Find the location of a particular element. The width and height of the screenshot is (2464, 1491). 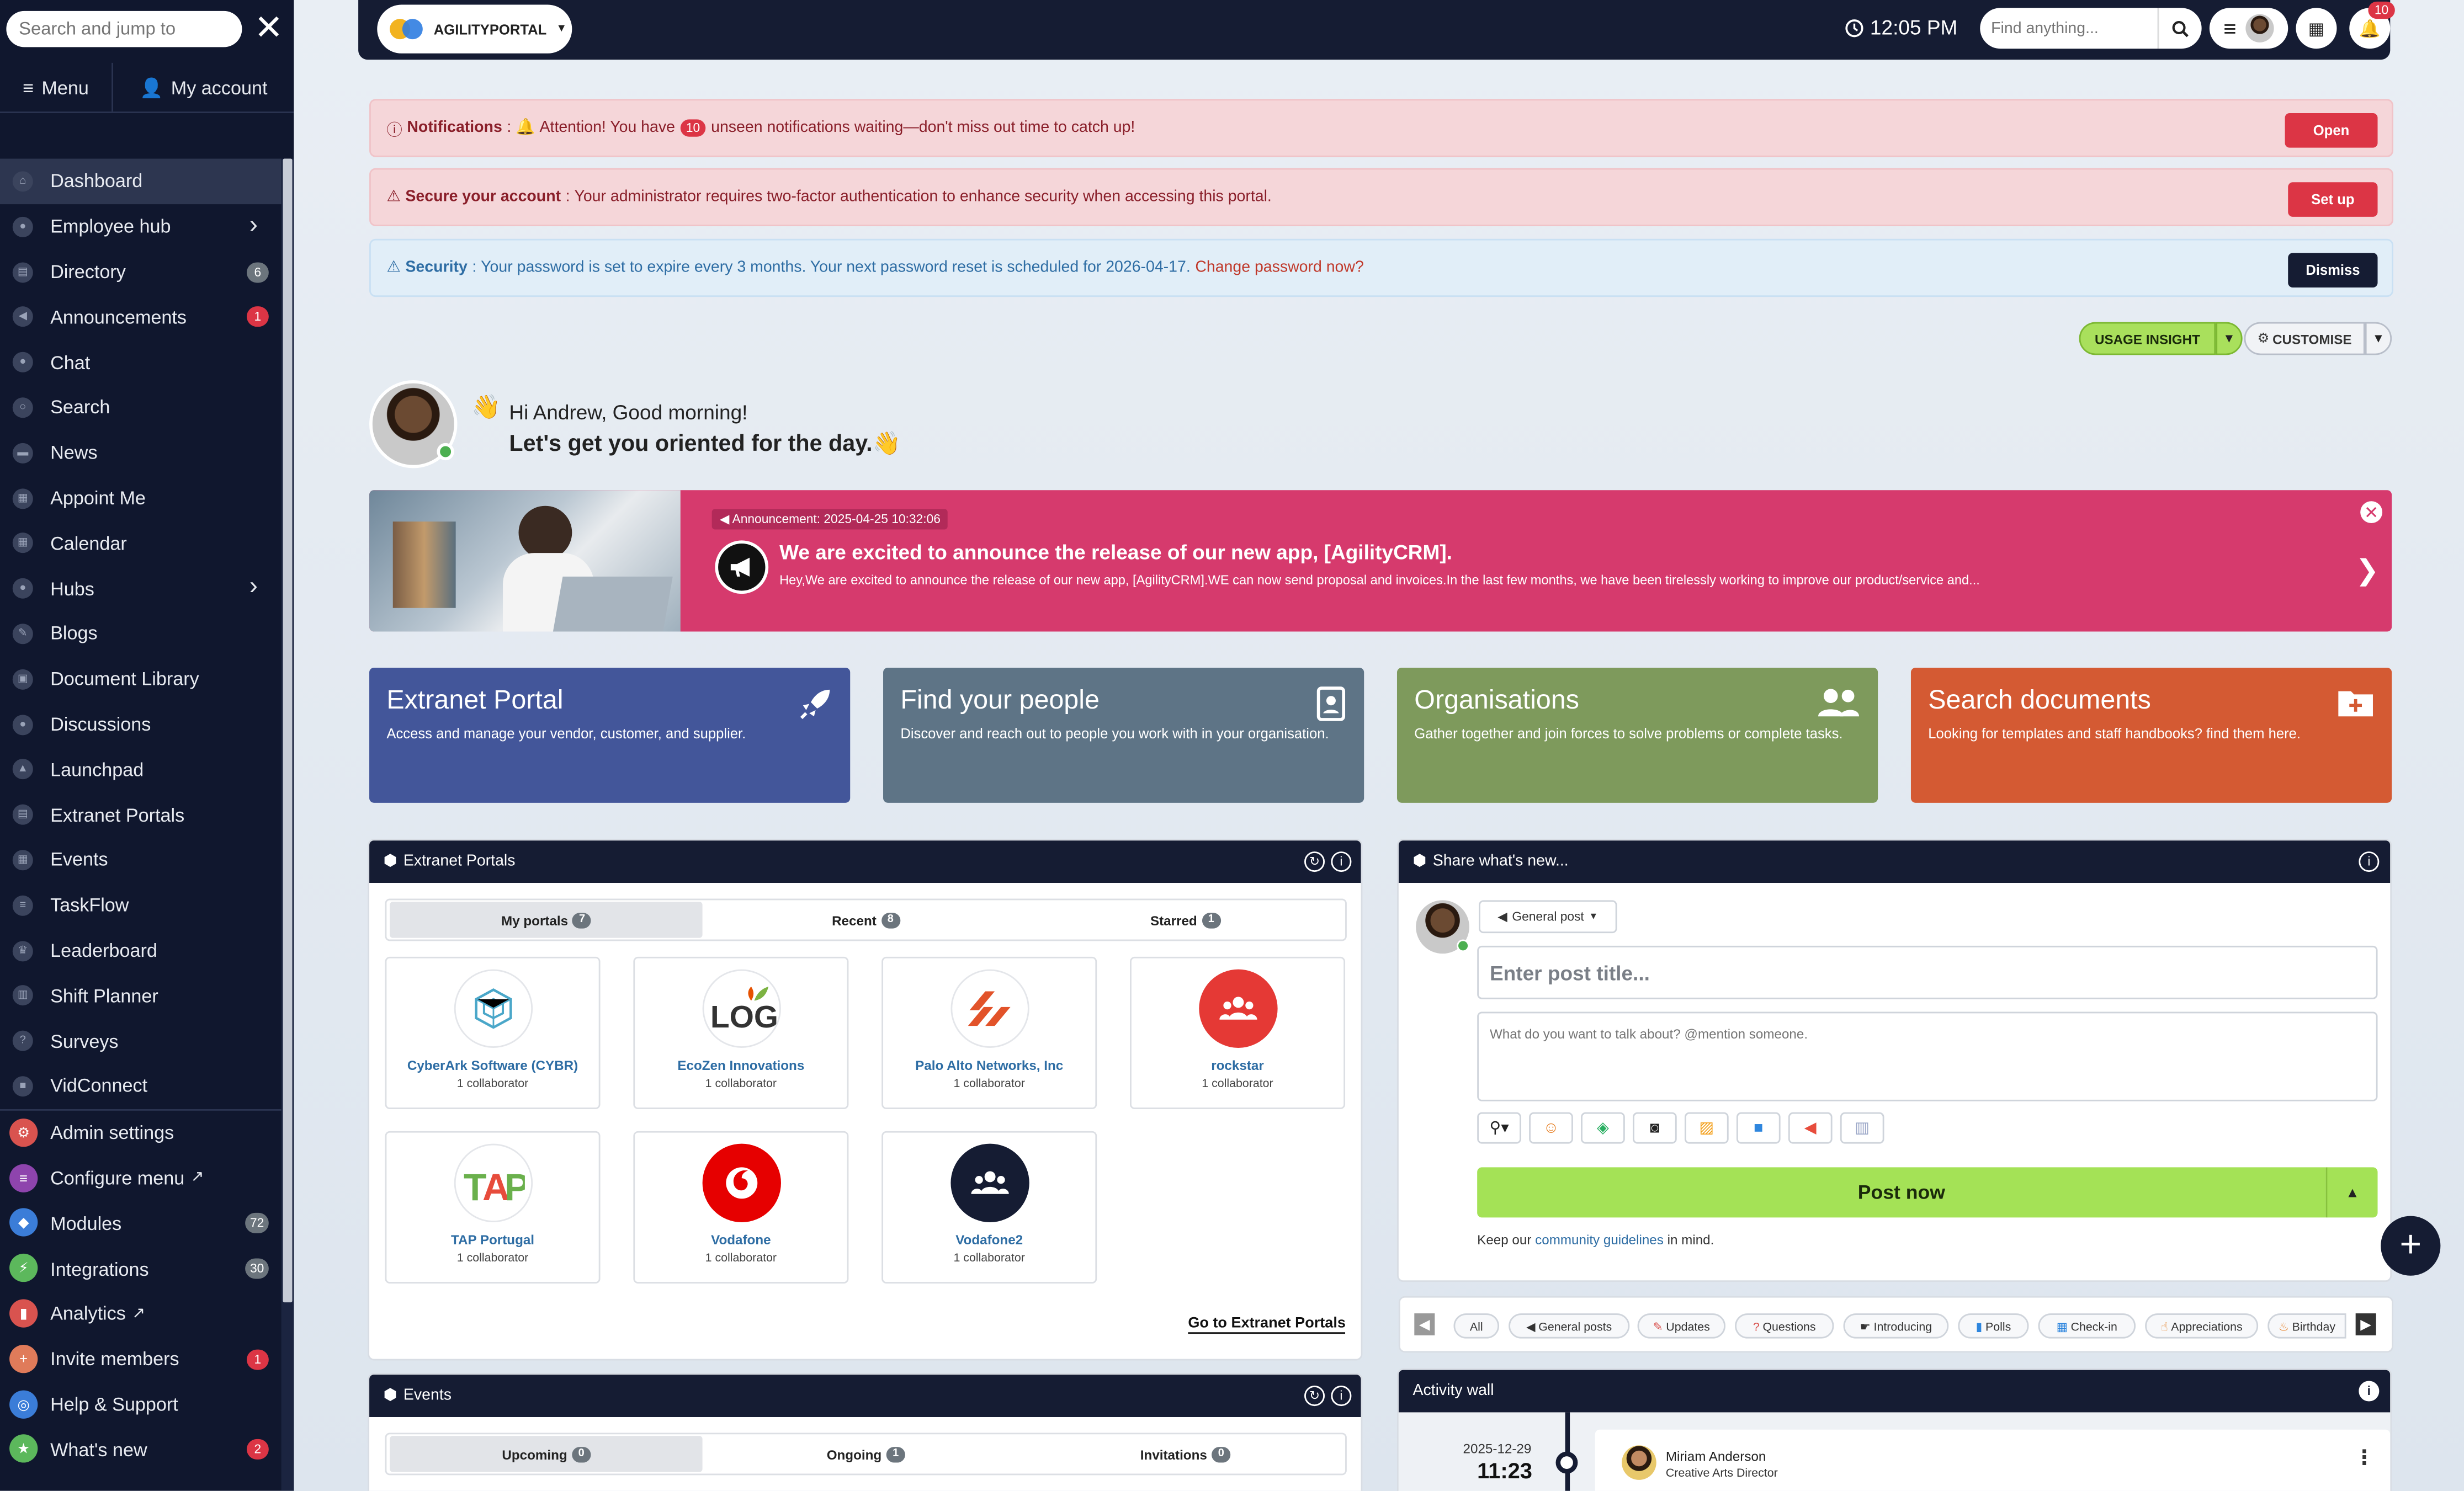

sidebar-item-configure-menu: ≡ Configure menu ↗ is located at coordinates (141, 1178).